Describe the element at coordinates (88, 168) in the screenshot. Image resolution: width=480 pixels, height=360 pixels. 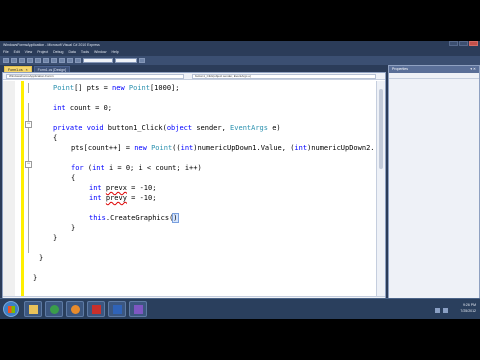
I see `code-token: (` at that location.